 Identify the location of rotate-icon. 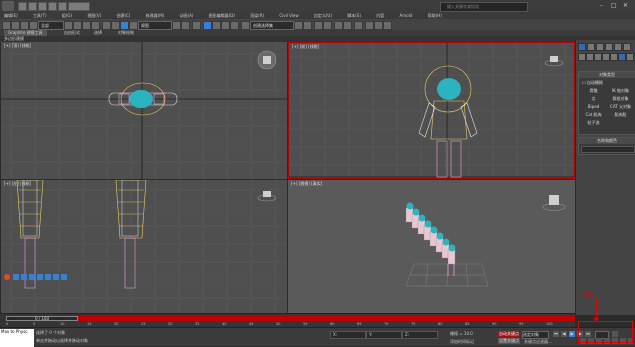
(115, 25).